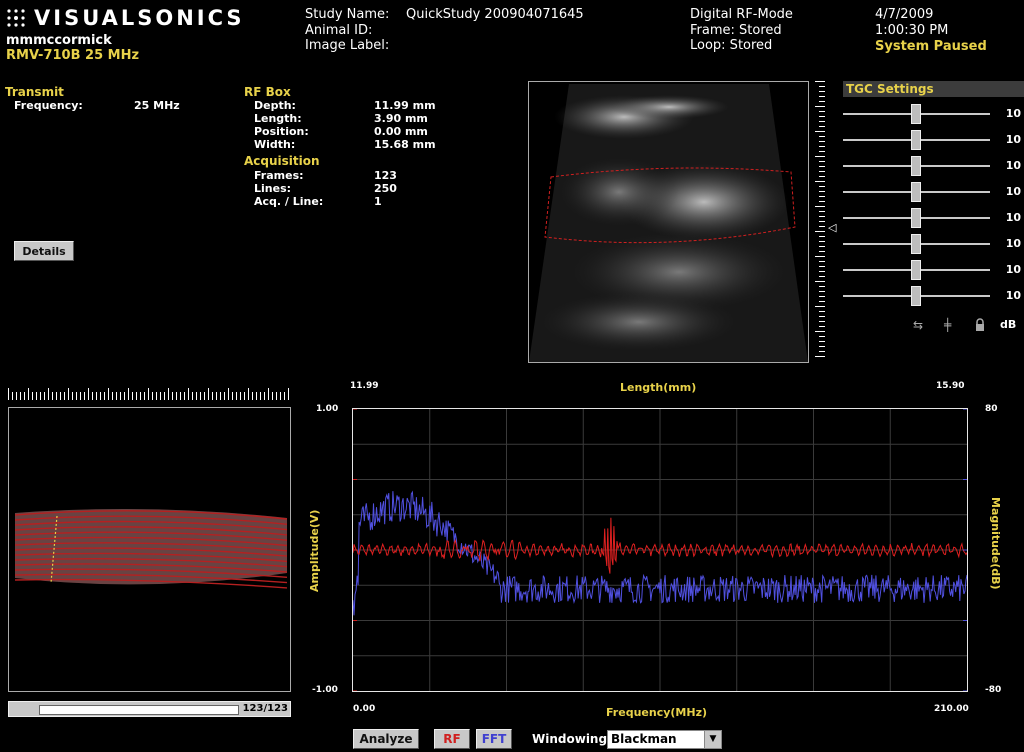  I want to click on study-name-value: QuickStudy 200904071645, so click(495, 14).